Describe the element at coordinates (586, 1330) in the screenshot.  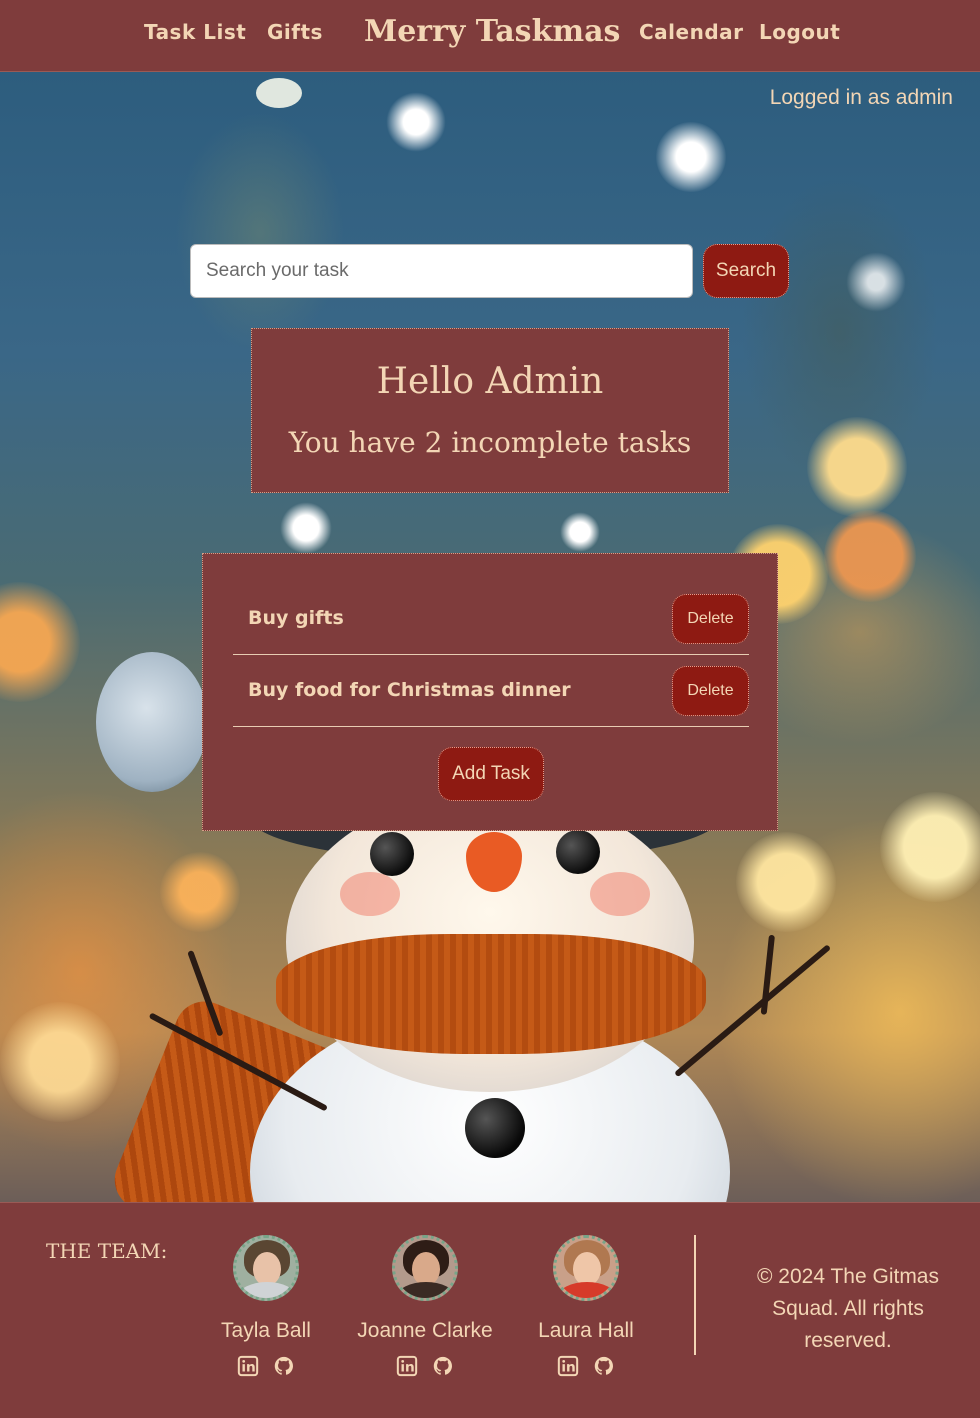
I see `member-name: Laura Hall` at that location.